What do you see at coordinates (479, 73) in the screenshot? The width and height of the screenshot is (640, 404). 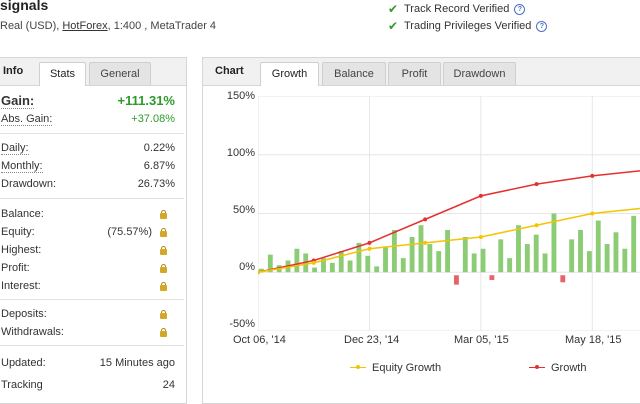 I see `tab-drawdown: Drawdown` at bounding box center [479, 73].